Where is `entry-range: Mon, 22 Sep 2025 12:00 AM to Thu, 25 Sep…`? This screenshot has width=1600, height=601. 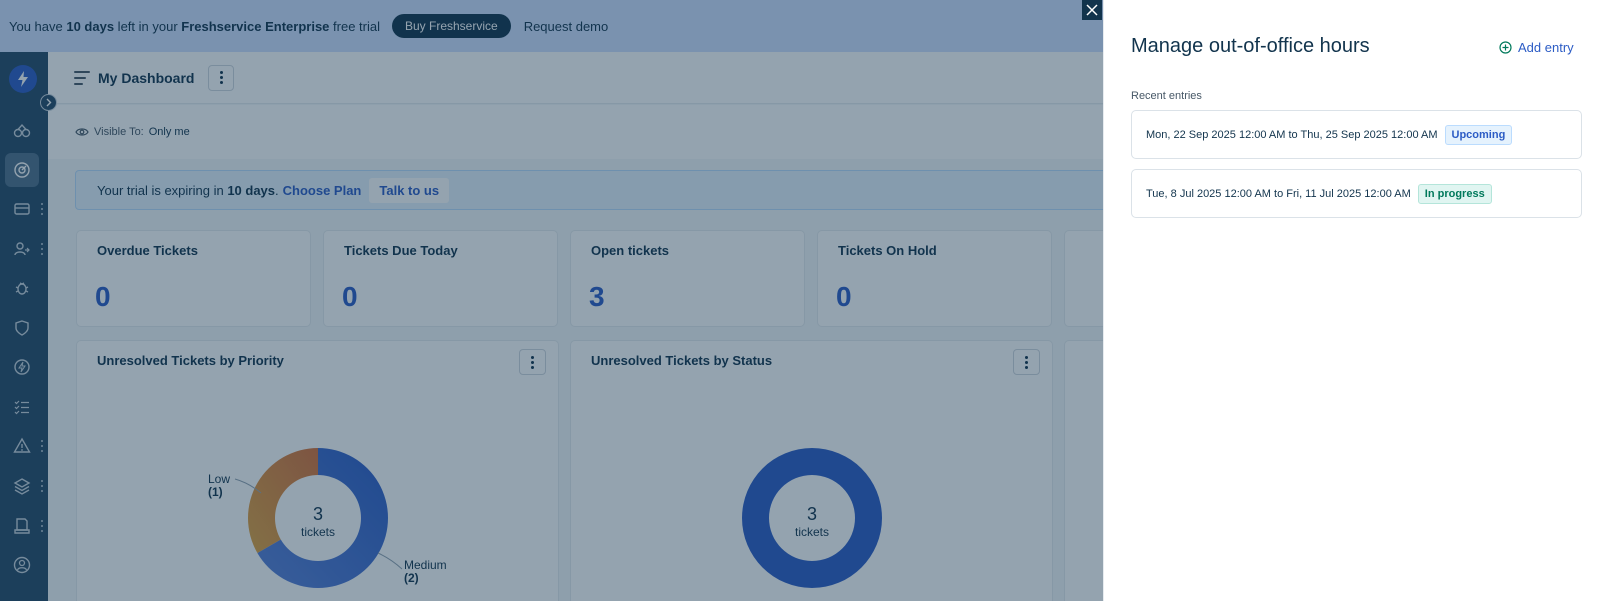
entry-range: Mon, 22 Sep 2025 12:00 AM to Thu, 25 Sep… is located at coordinates (1292, 134).